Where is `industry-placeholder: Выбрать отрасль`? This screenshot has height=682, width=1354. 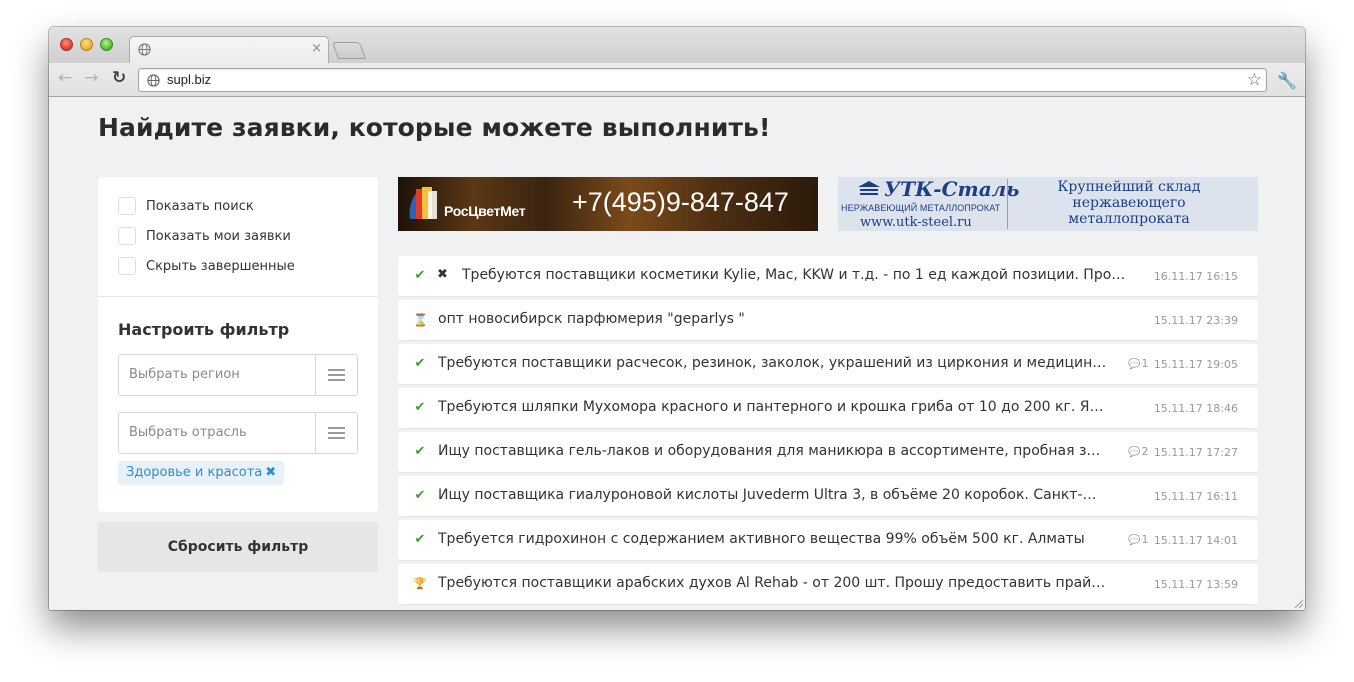
industry-placeholder: Выбрать отрасль is located at coordinates (188, 432).